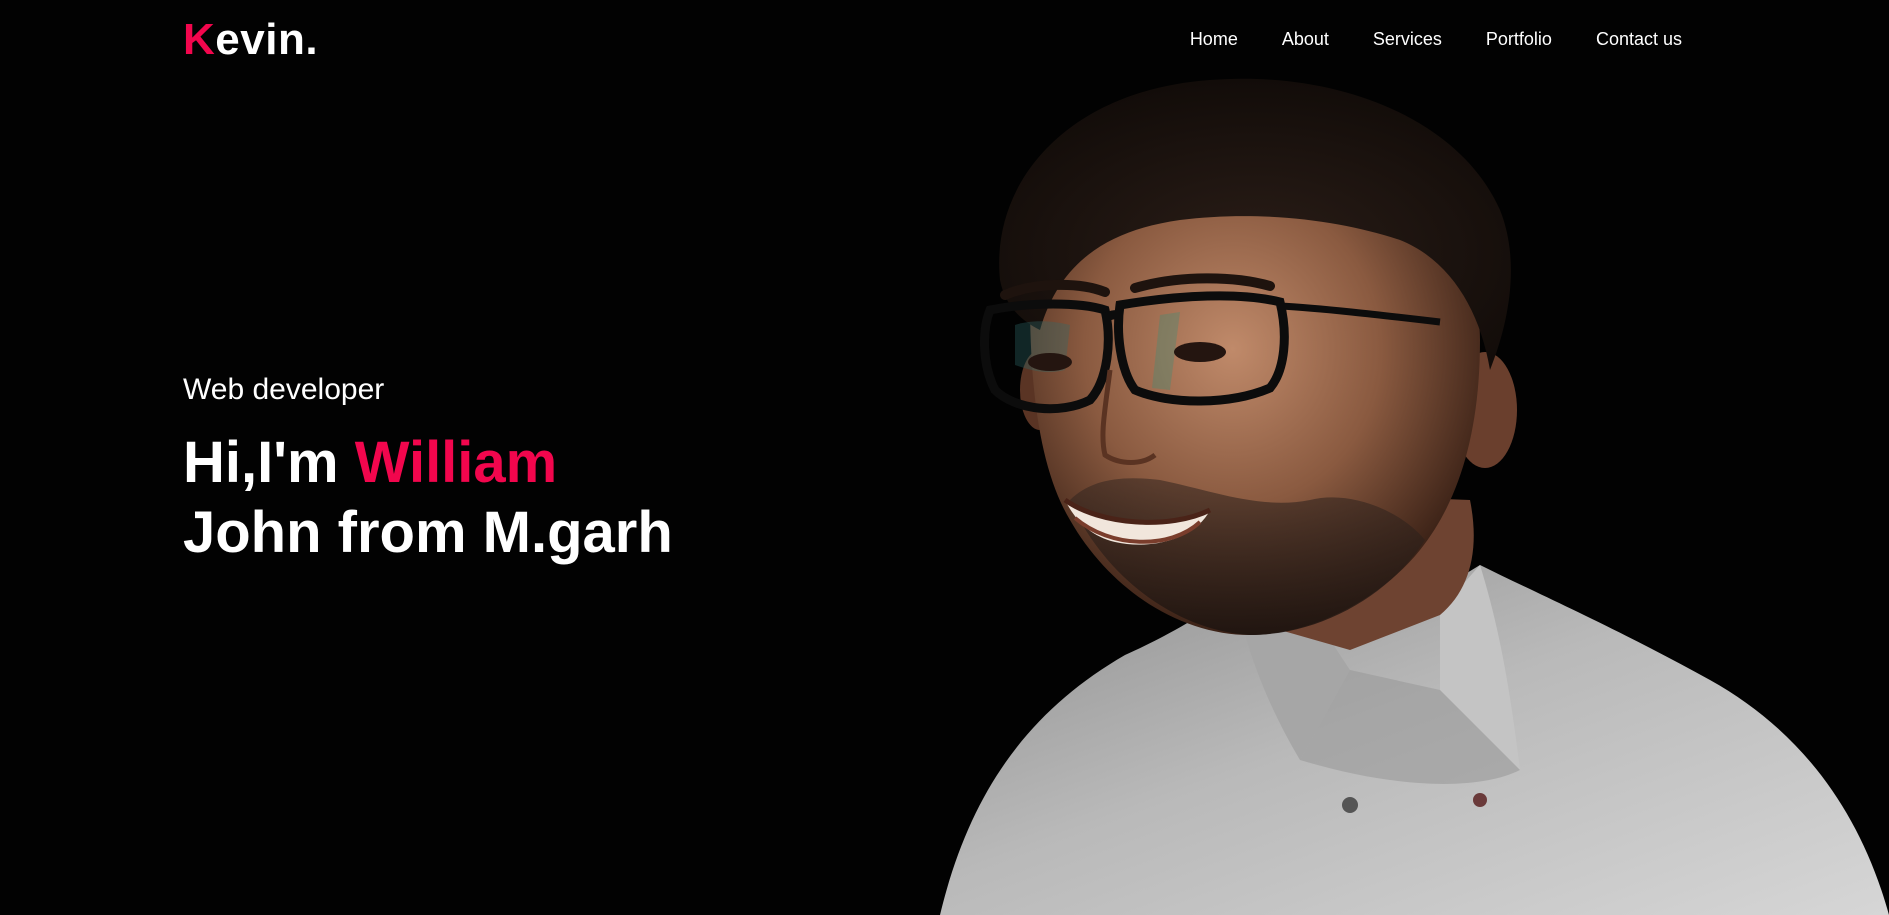  I want to click on nav-menu: Home About Services Portfolio Contact us, so click(1436, 39).